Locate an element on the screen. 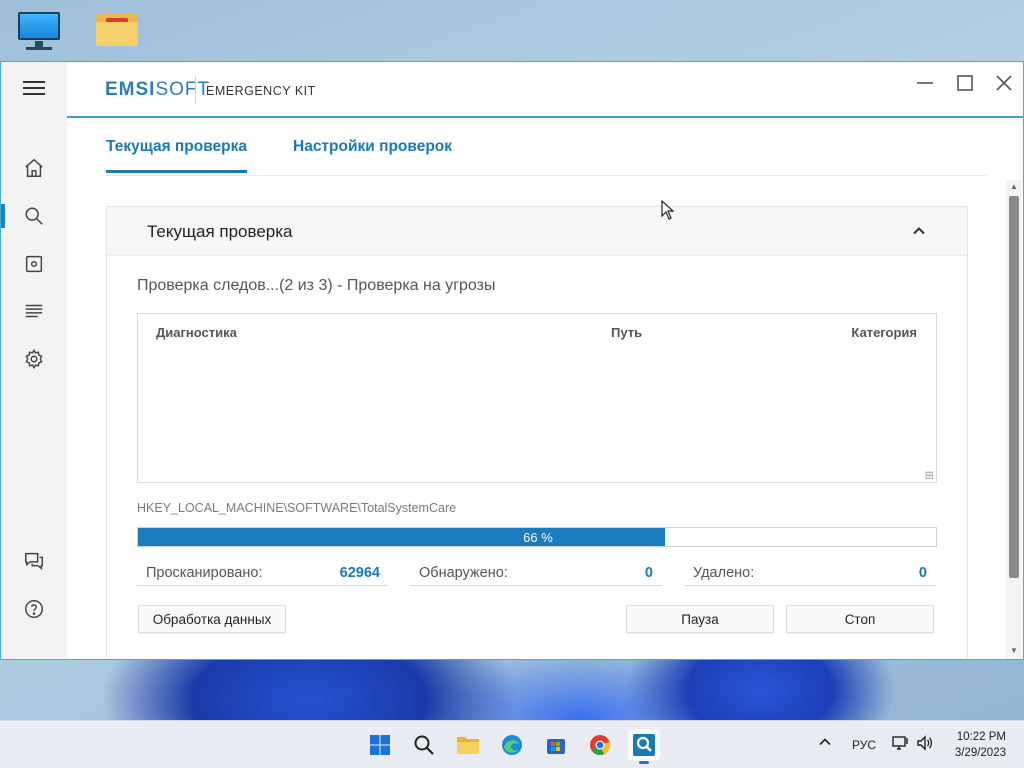 The image size is (1024, 768). stat-scanned: Просканировано: 62964 is located at coordinates (263, 572).